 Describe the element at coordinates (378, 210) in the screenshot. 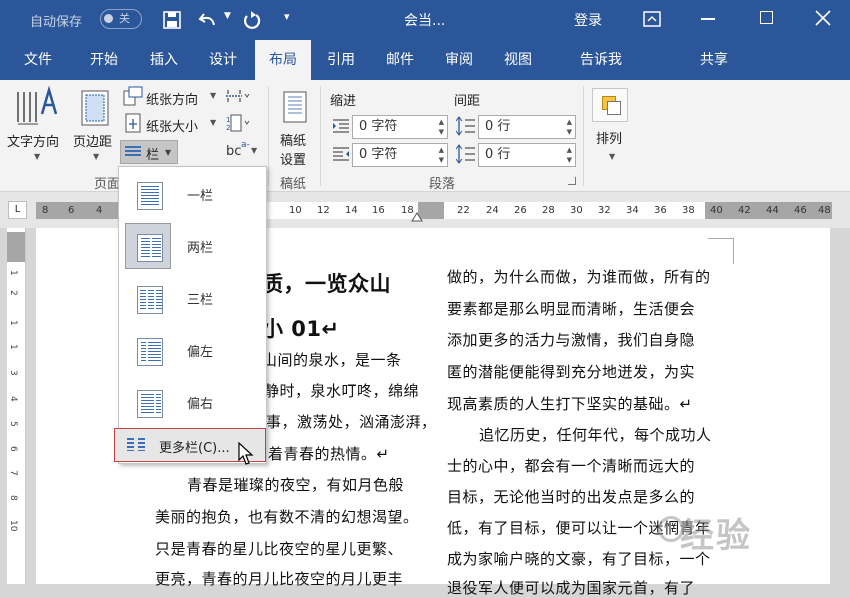

I see `ruler-number: 16` at that location.